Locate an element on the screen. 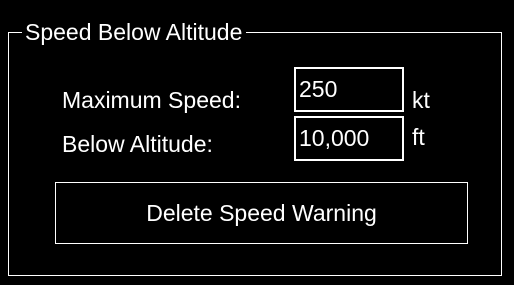 The width and height of the screenshot is (514, 285). below-altitude-label: Below Altitude: is located at coordinates (137, 144).